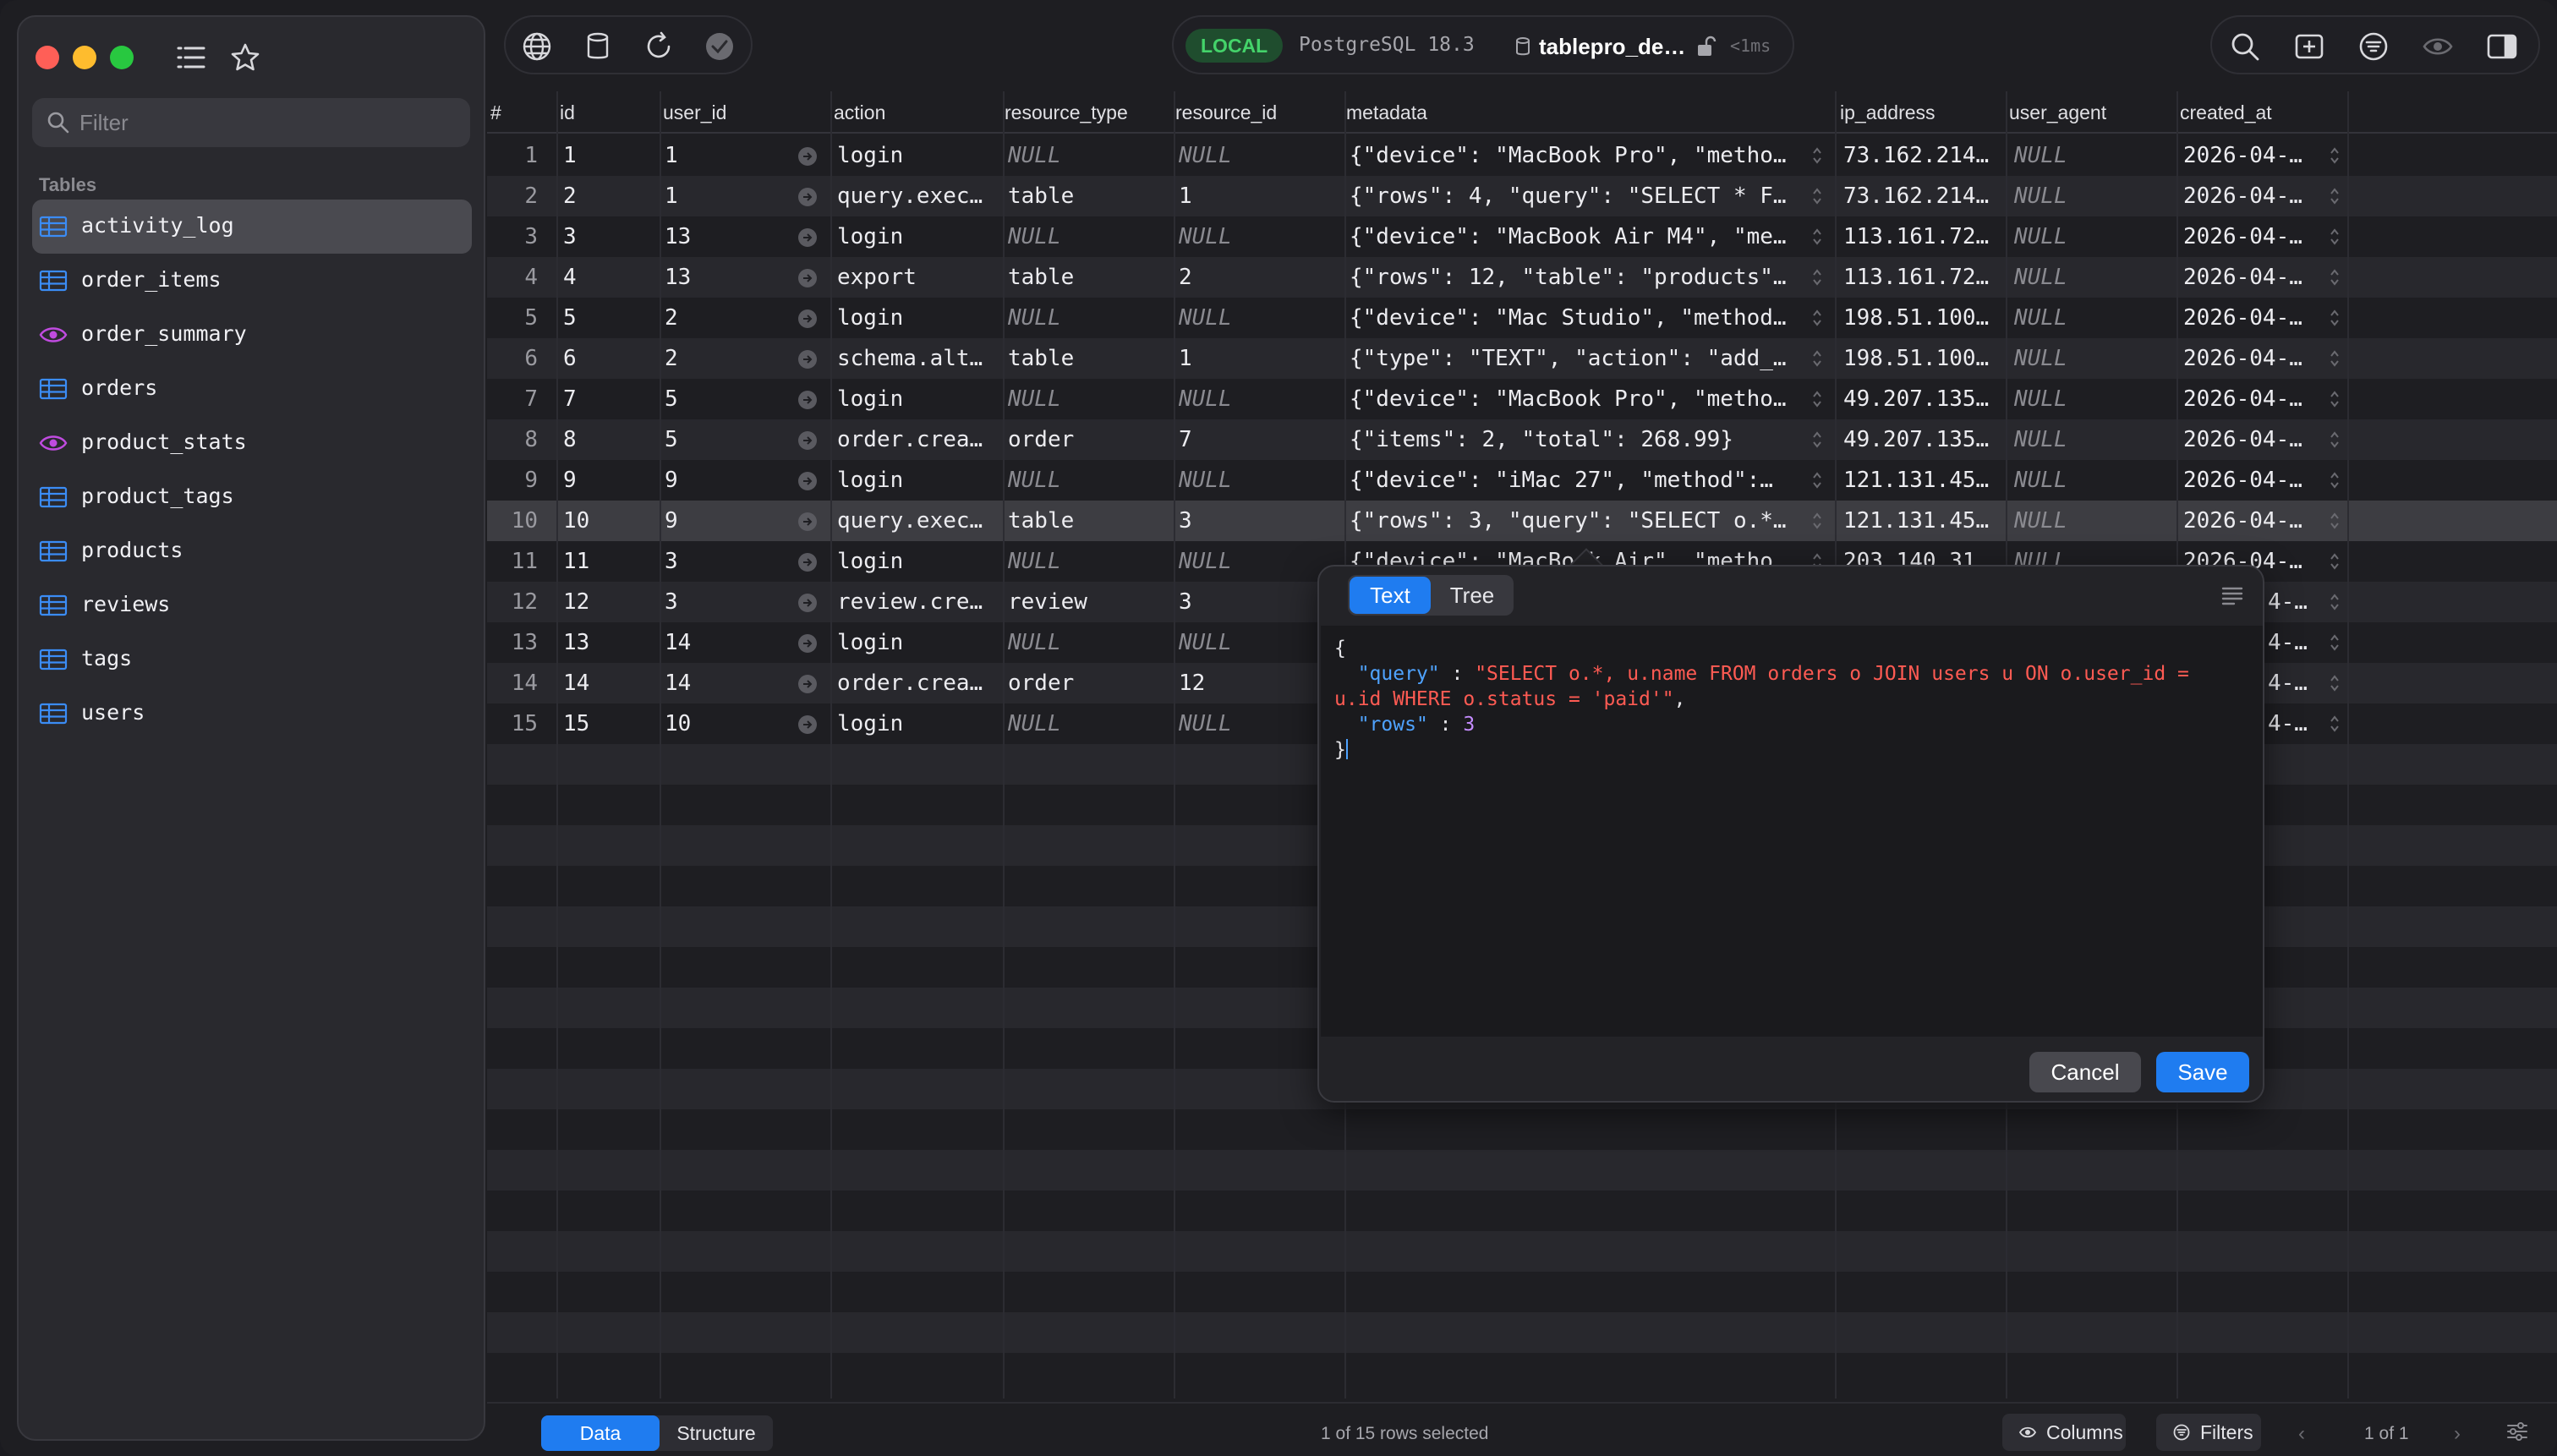 Image resolution: width=2557 pixels, height=1456 pixels. What do you see at coordinates (1483, 44) in the screenshot?
I see `connection-info: LOCAL PostgreSQL 18.3 tablepro_de… <1ms` at bounding box center [1483, 44].